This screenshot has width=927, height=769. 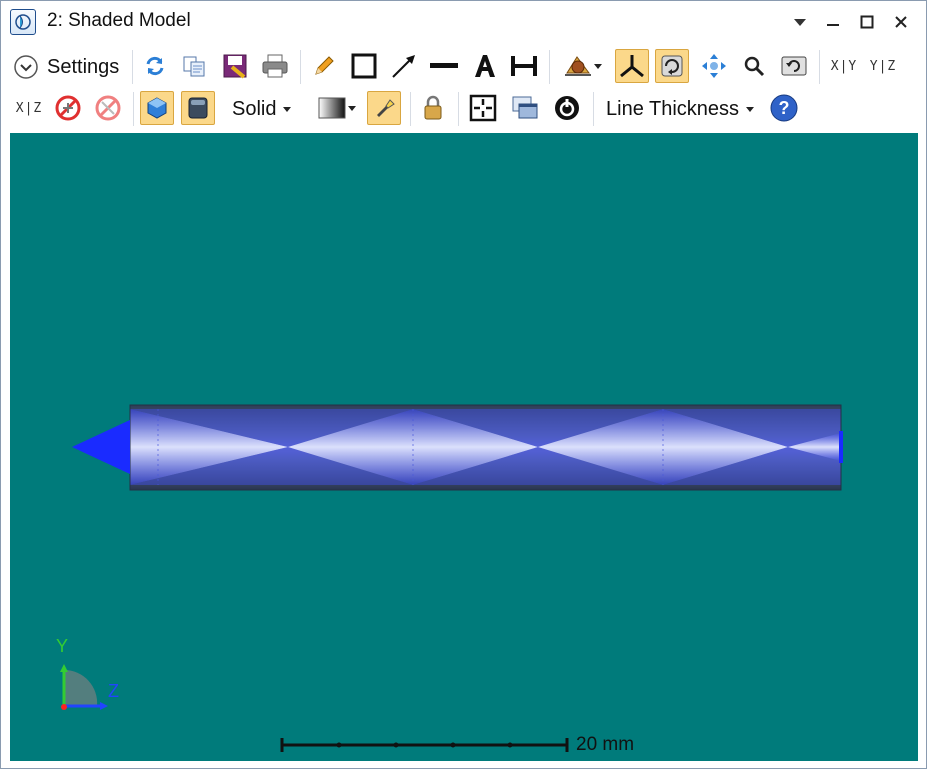 I want to click on line-thickness-label: Line Thickness, so click(x=673, y=108).